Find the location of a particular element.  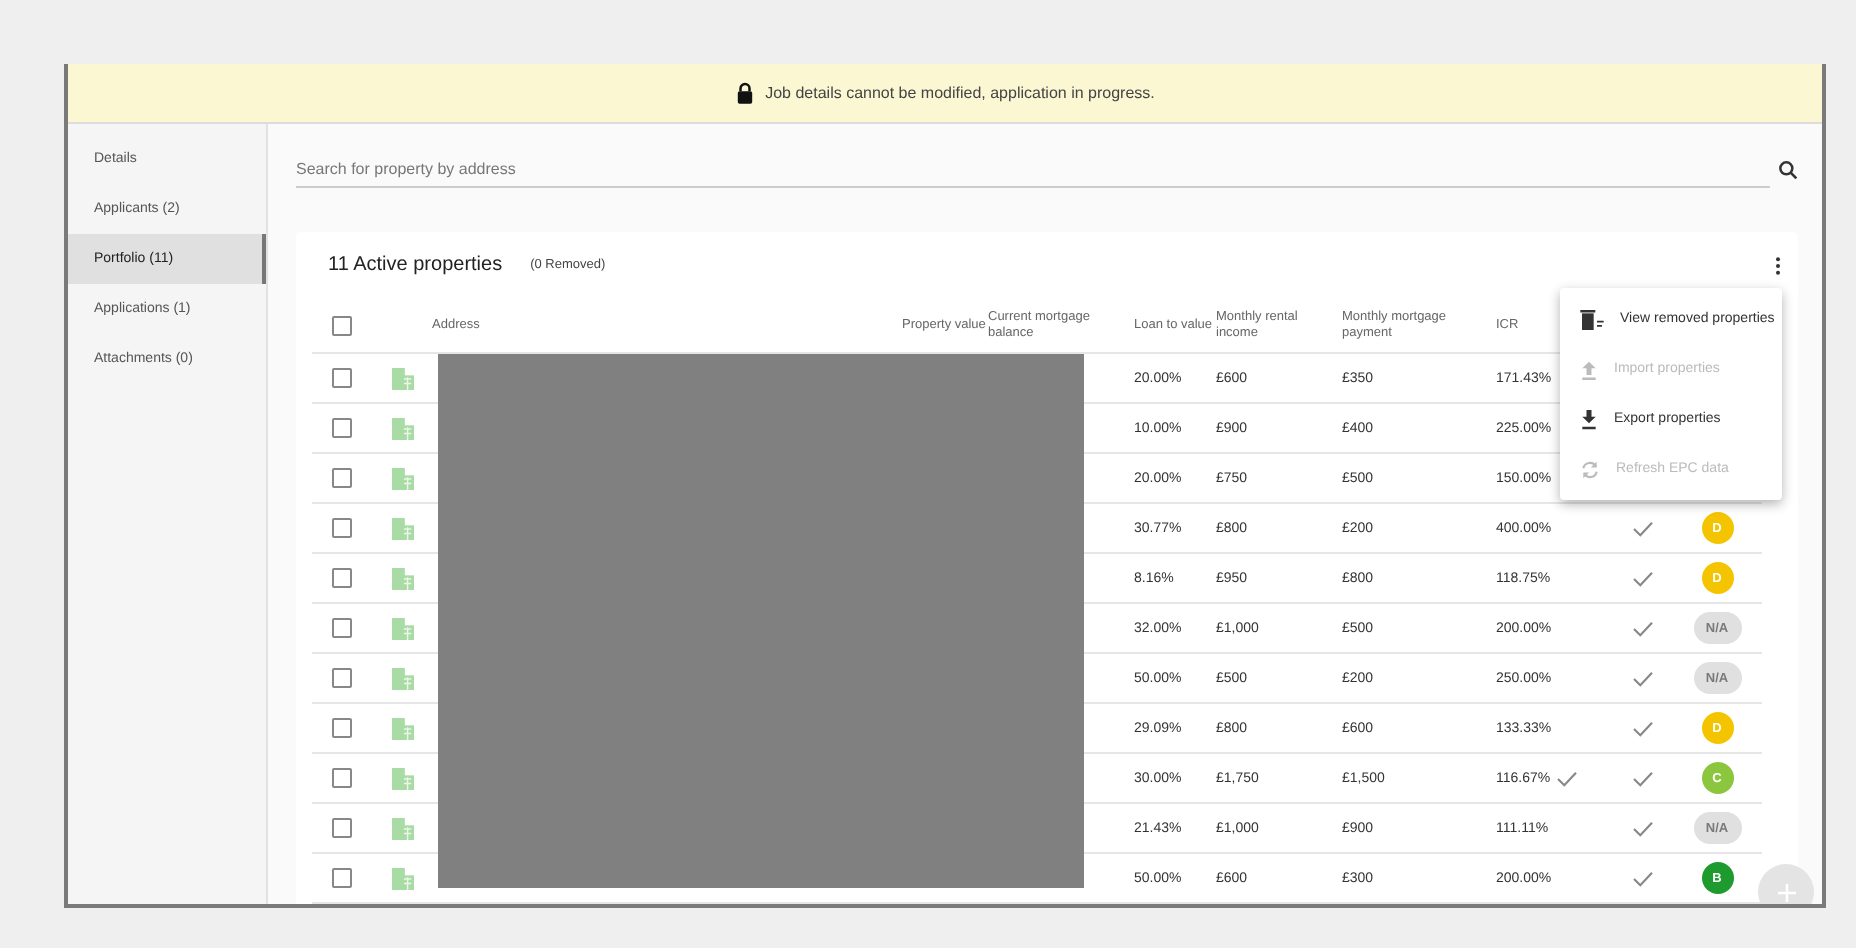

refresh-icon is located at coordinates (1590, 469).